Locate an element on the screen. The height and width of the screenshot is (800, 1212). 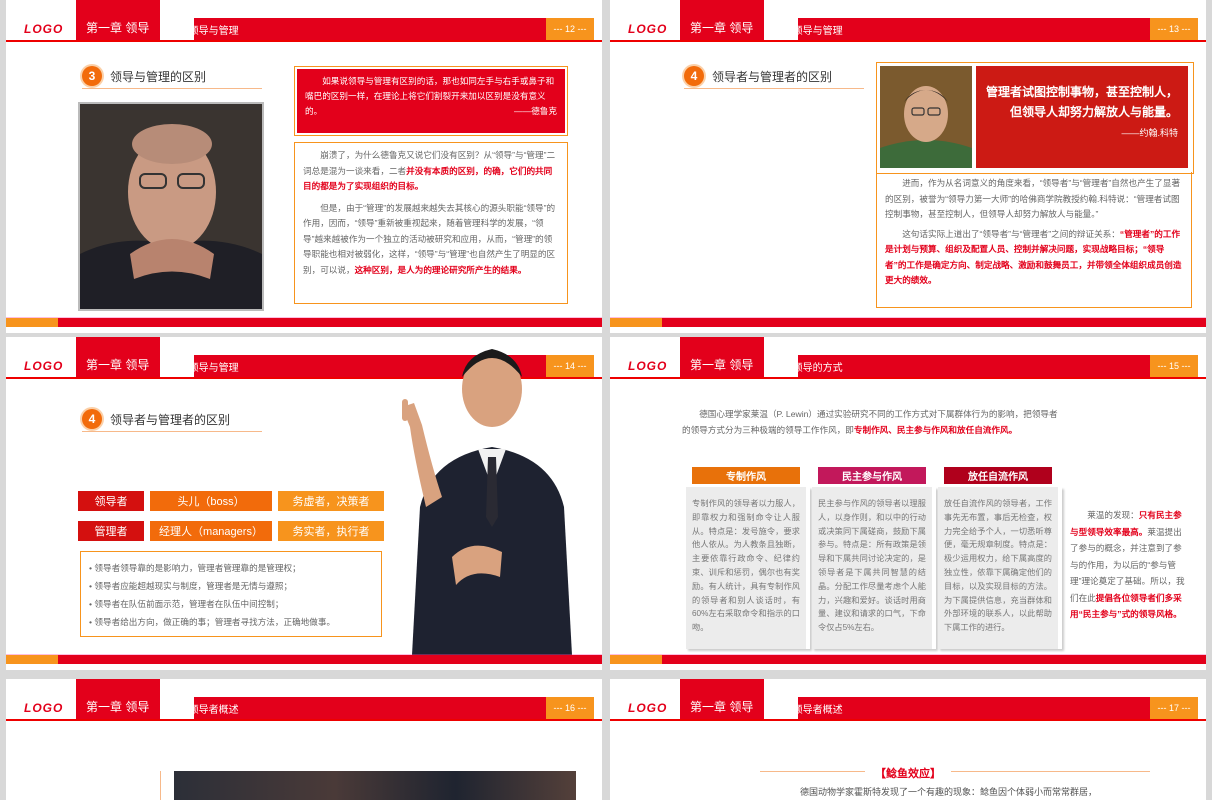
row2-role: 务实者，执行者 is located at coordinates (331, 531).